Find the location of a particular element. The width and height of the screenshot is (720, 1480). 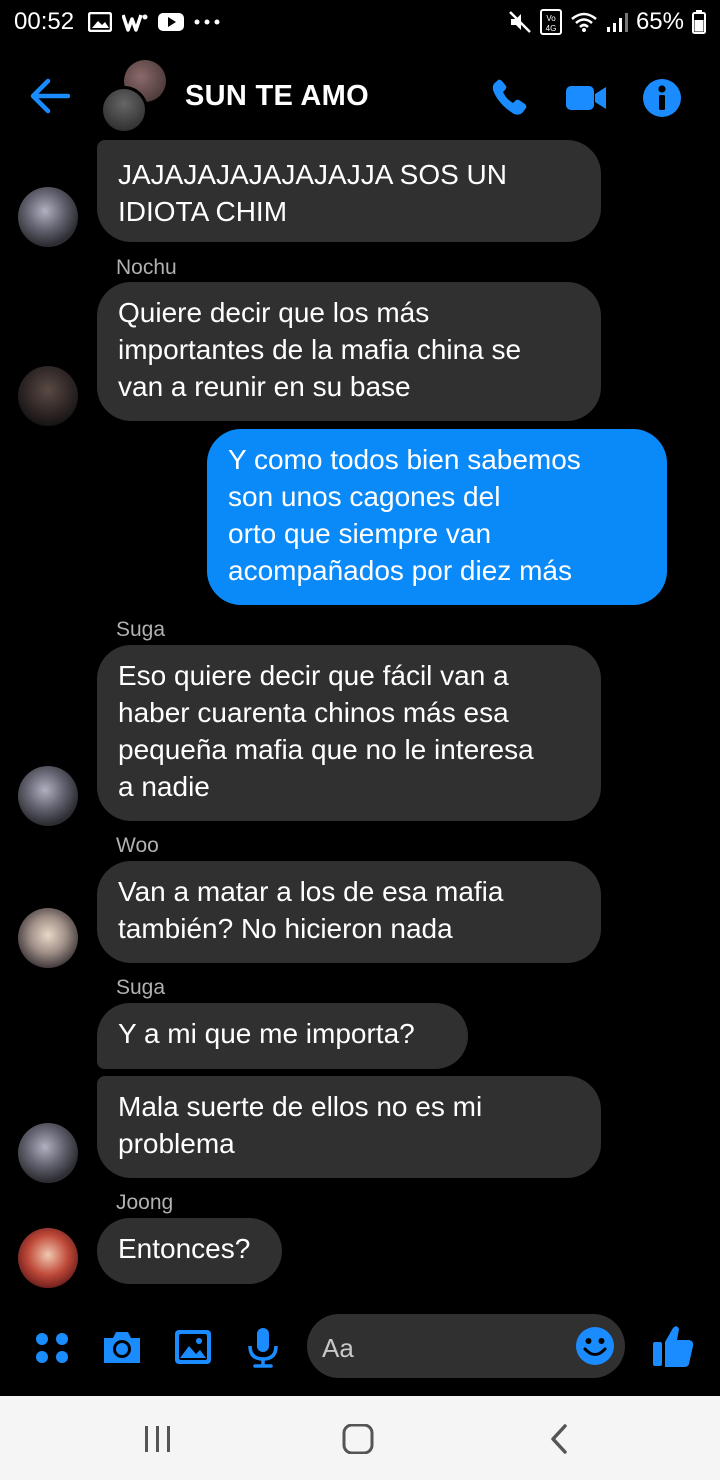

wifi-icon is located at coordinates (584, 22).